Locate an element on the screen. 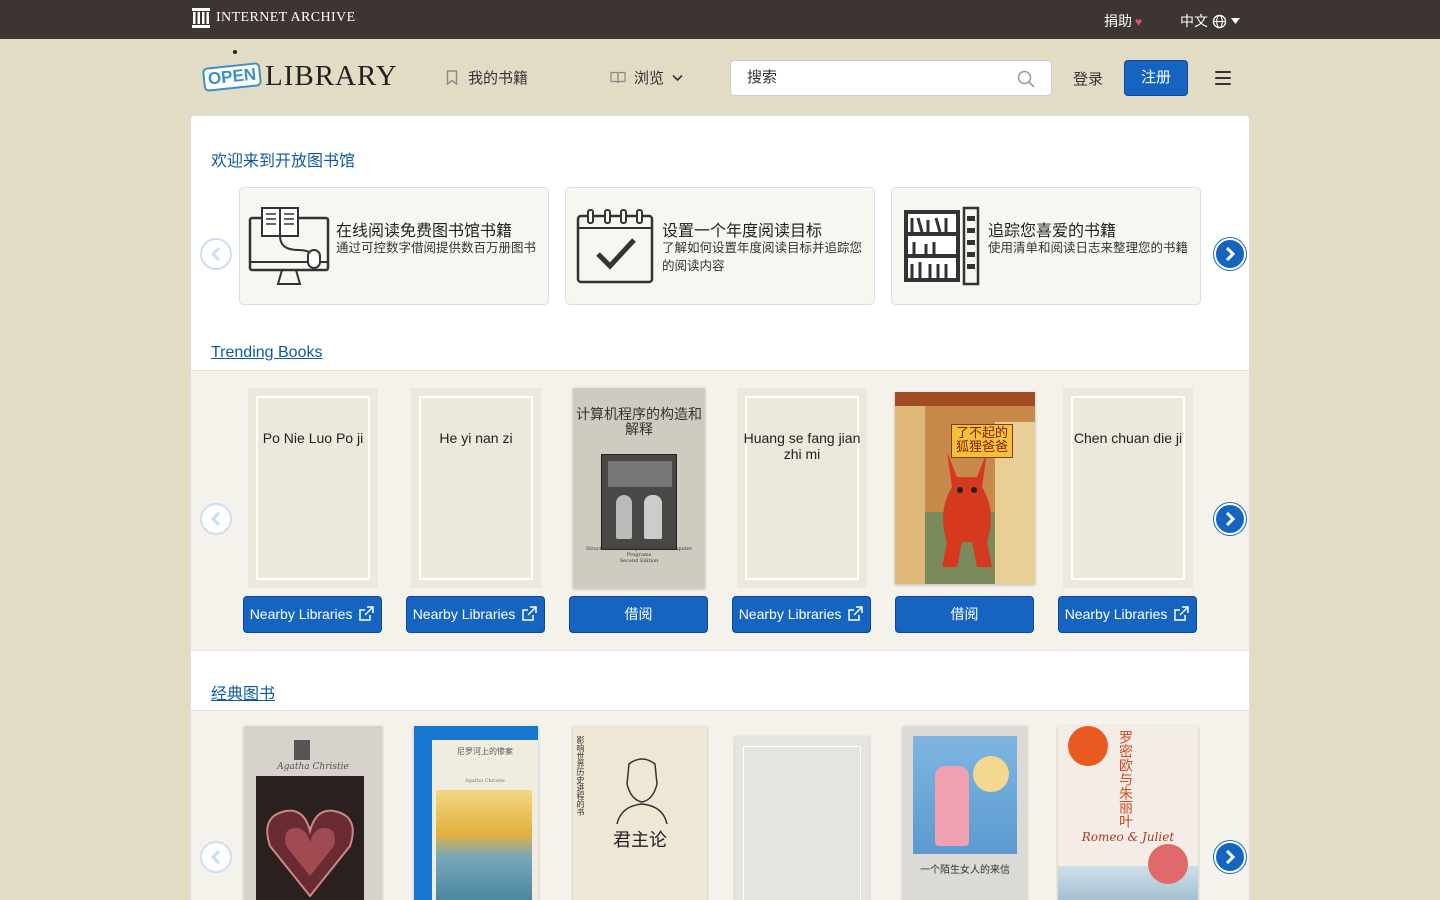  welcome-next-arrow is located at coordinates (1230, 254).